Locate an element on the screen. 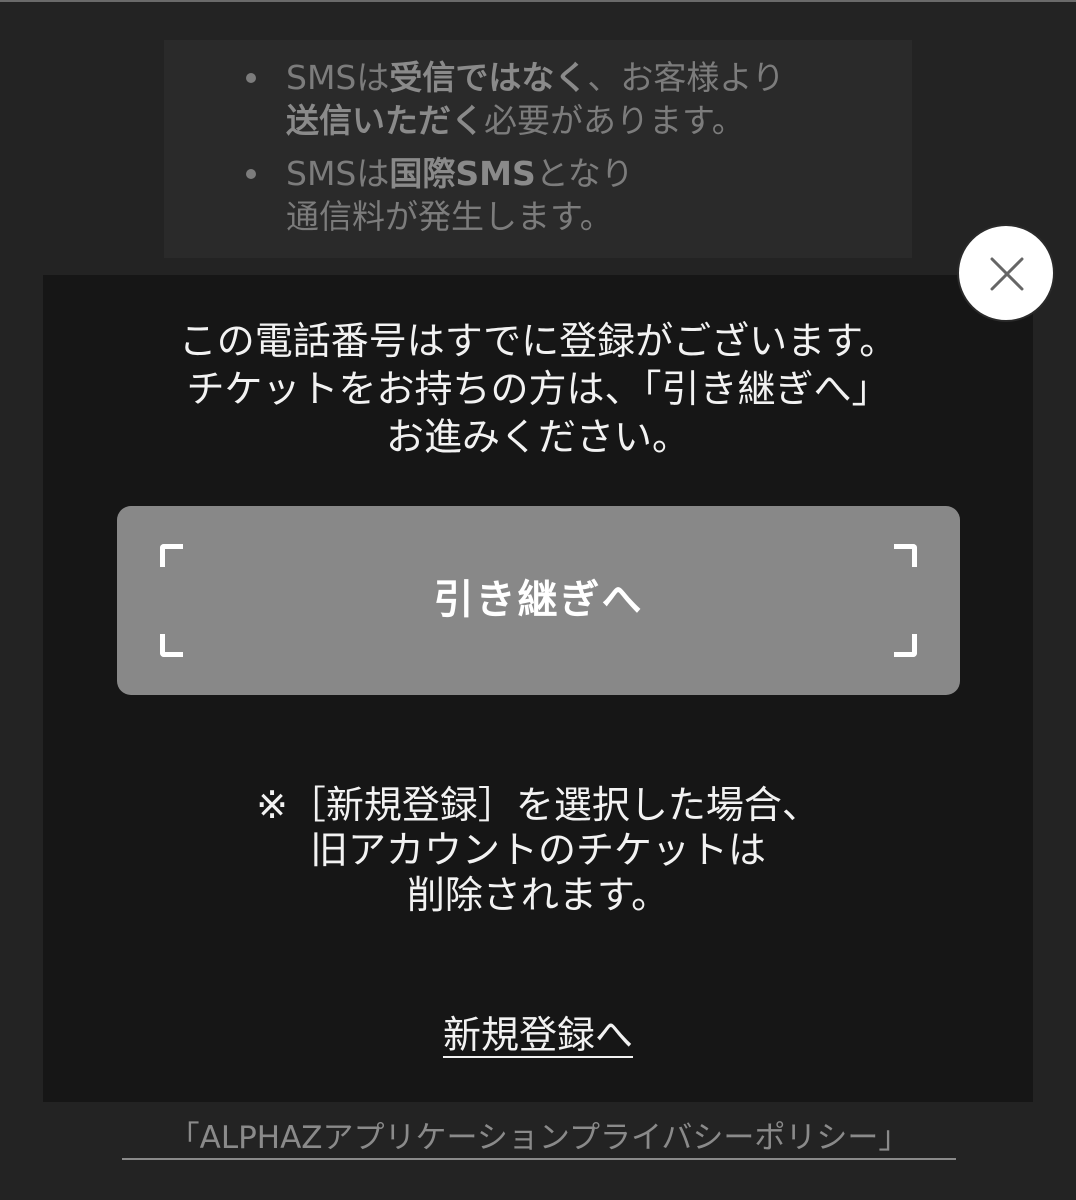 The width and height of the screenshot is (1076, 1200). close-icon is located at coordinates (1007, 274).